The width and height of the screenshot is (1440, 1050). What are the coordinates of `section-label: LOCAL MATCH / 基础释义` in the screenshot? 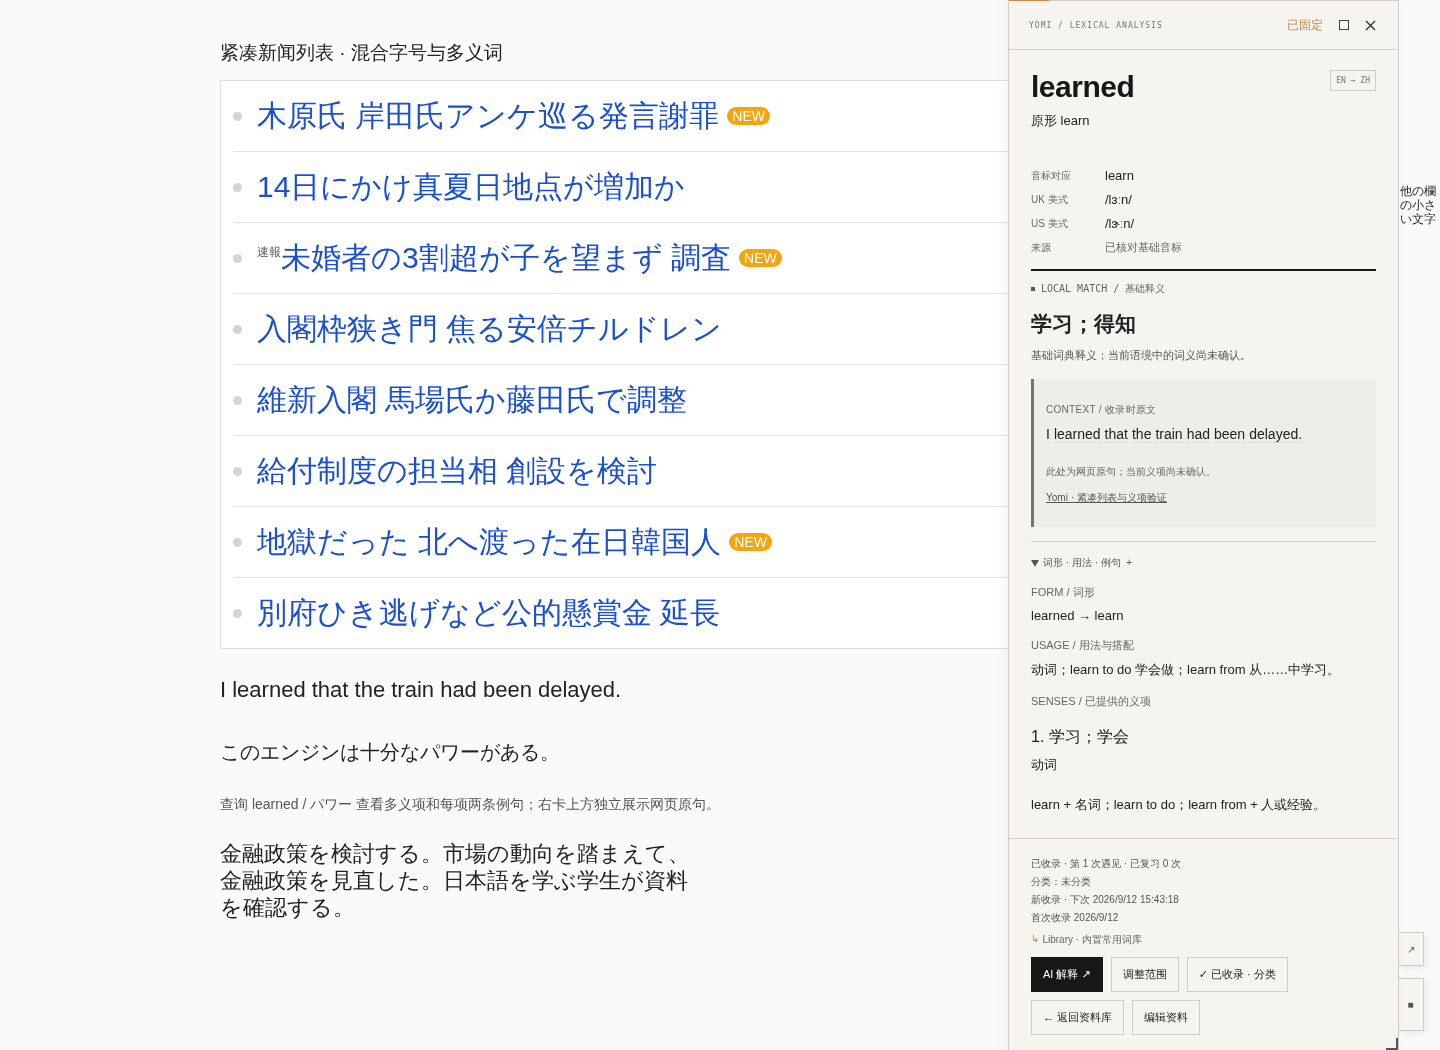 It's located at (1103, 289).